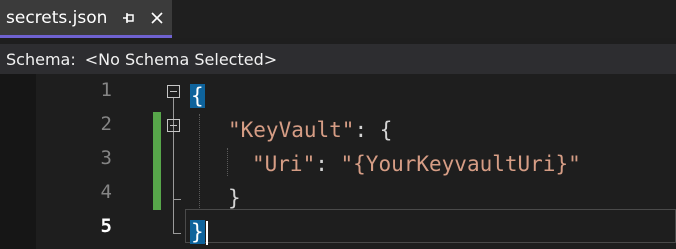  I want to click on code-line-1: {, so click(197, 96).